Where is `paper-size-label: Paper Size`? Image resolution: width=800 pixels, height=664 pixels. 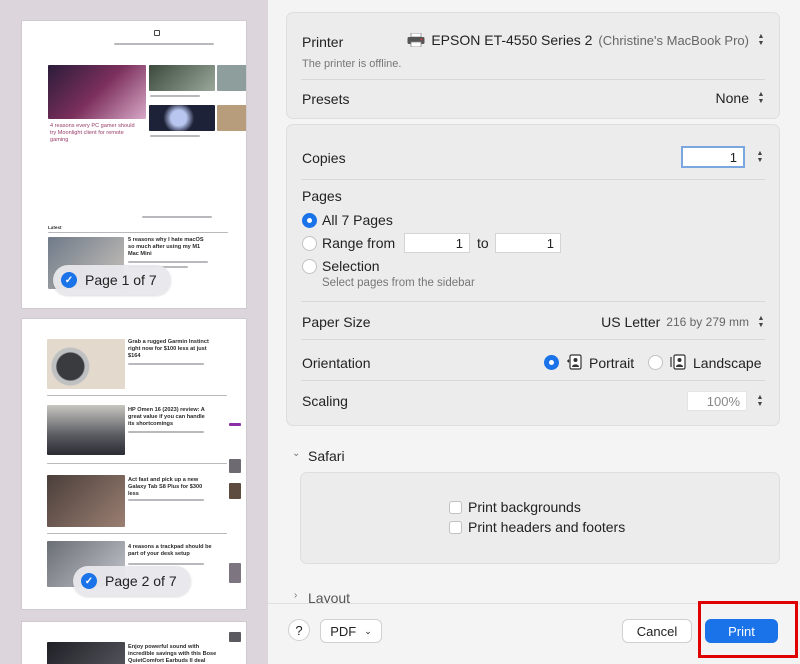
paper-size-label: Paper Size is located at coordinates (336, 322).